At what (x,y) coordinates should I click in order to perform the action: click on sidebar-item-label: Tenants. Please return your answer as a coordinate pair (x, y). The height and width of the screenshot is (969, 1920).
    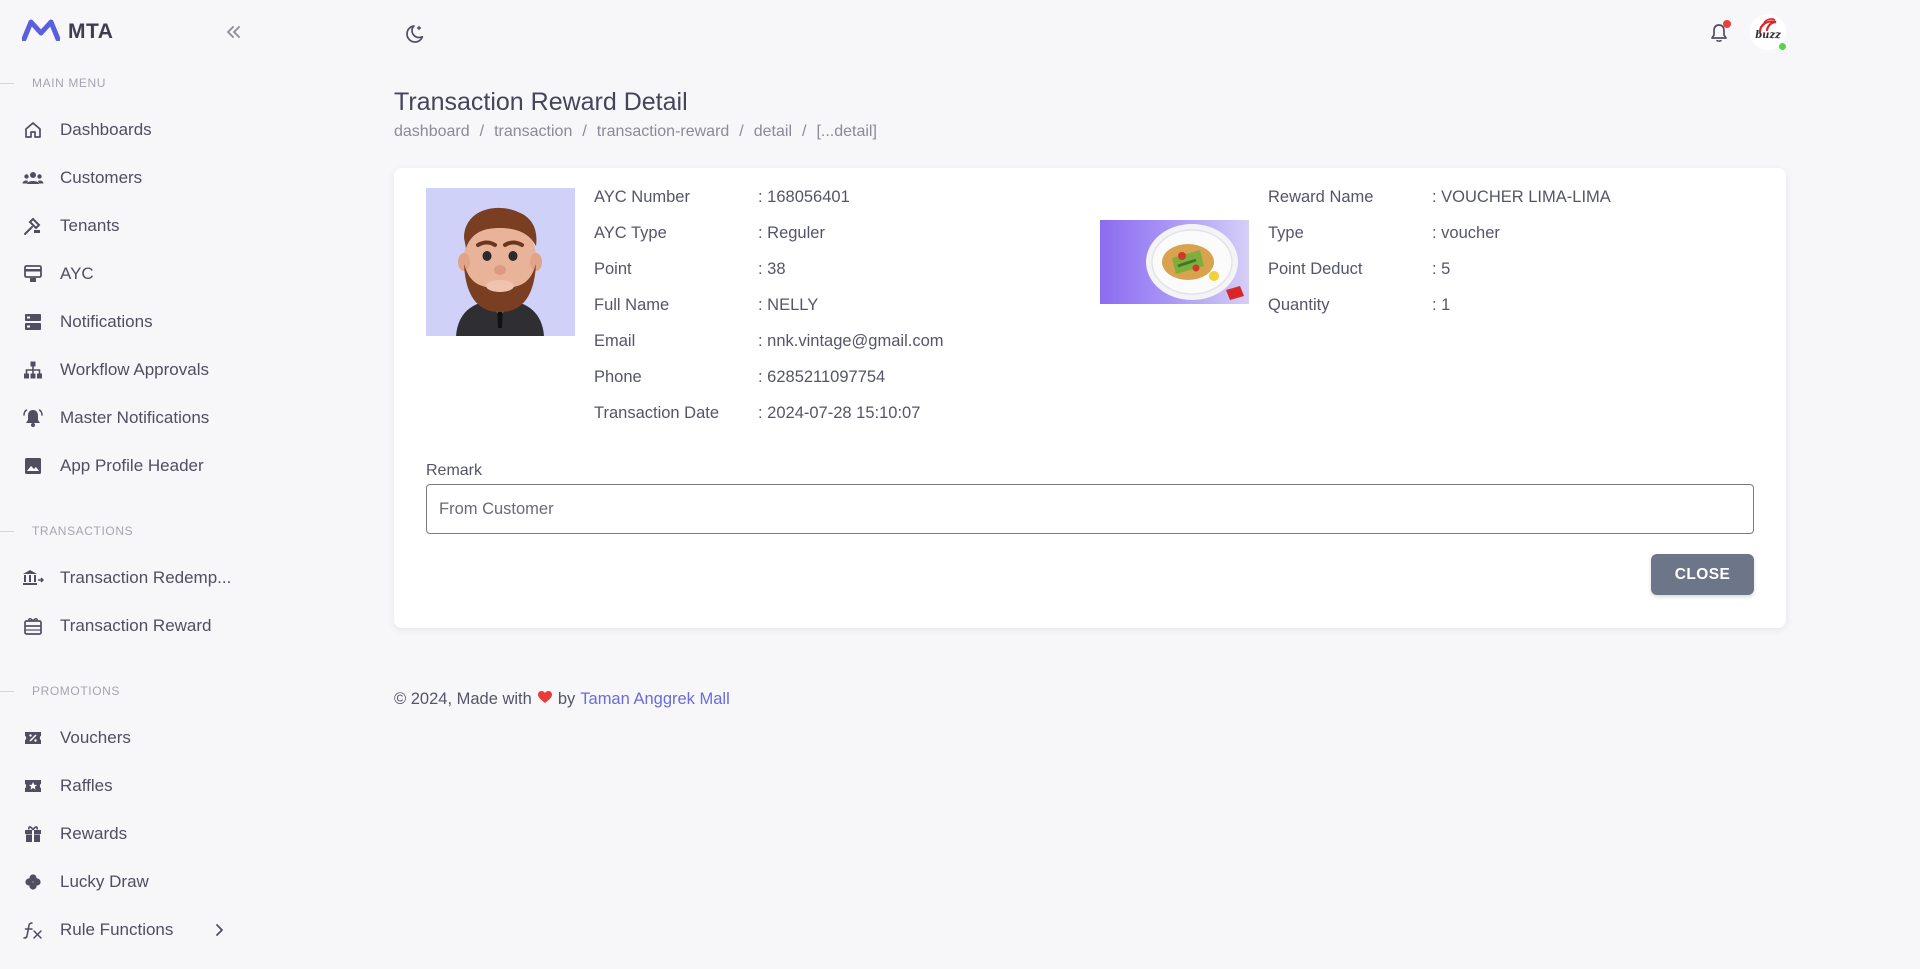
    Looking at the image, I should click on (90, 225).